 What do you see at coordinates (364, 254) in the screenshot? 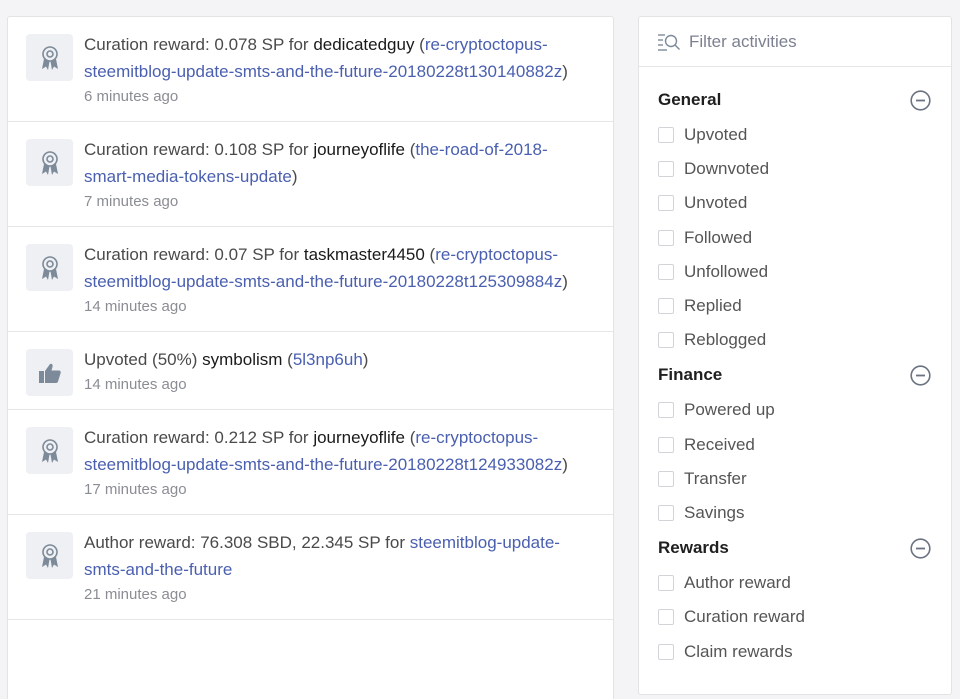
I see `activity-user-link: taskmaster4450` at bounding box center [364, 254].